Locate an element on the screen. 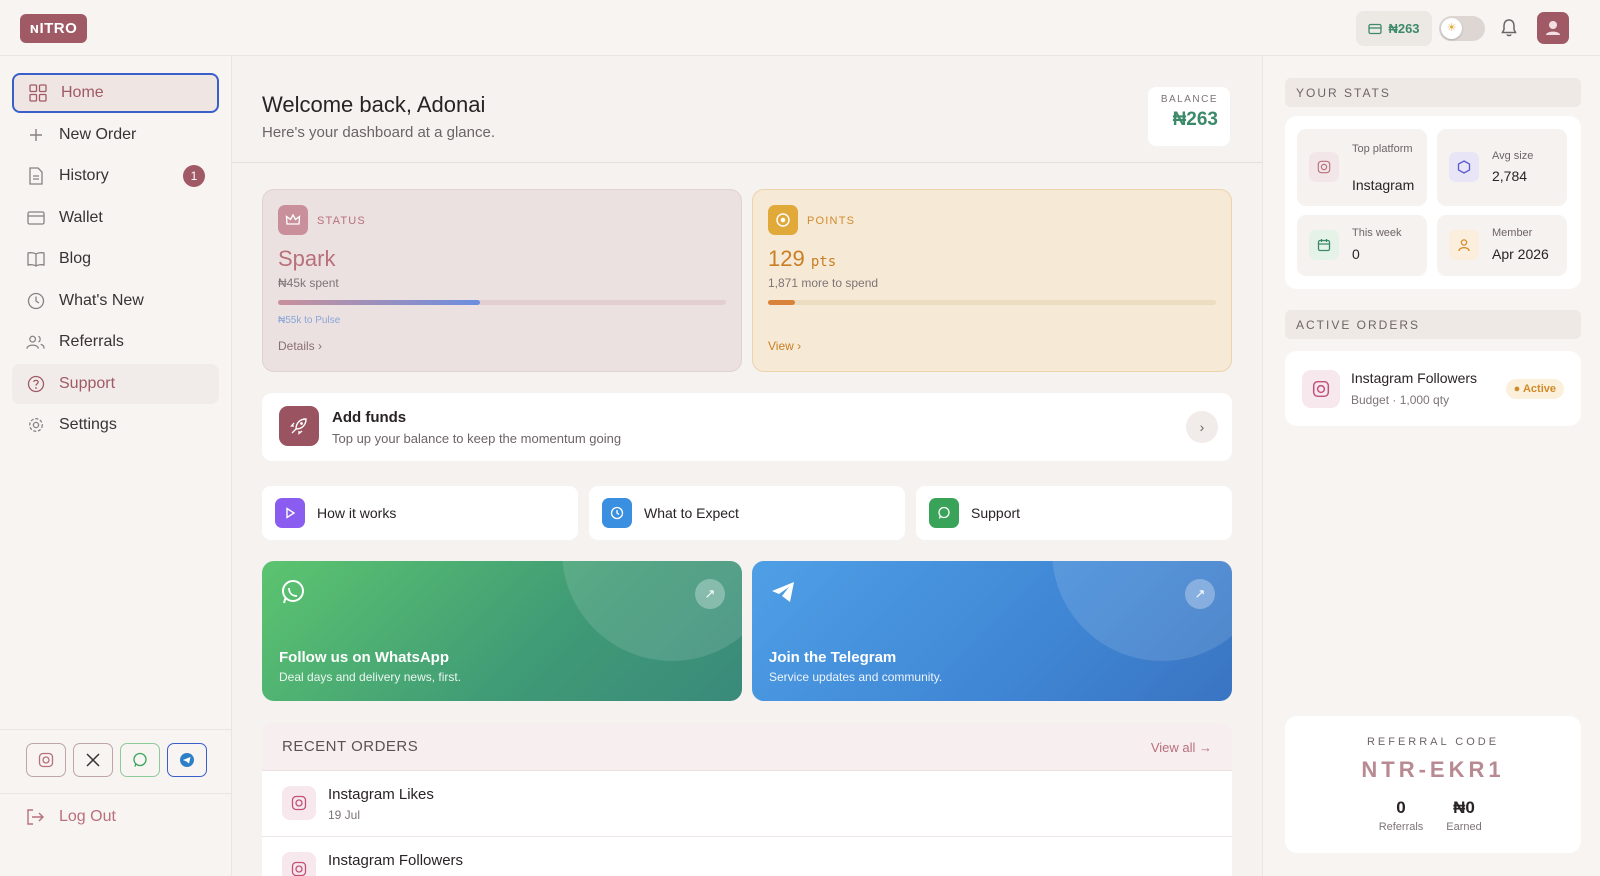  active-orders-title: ACTIVE ORDERS is located at coordinates (1433, 324).